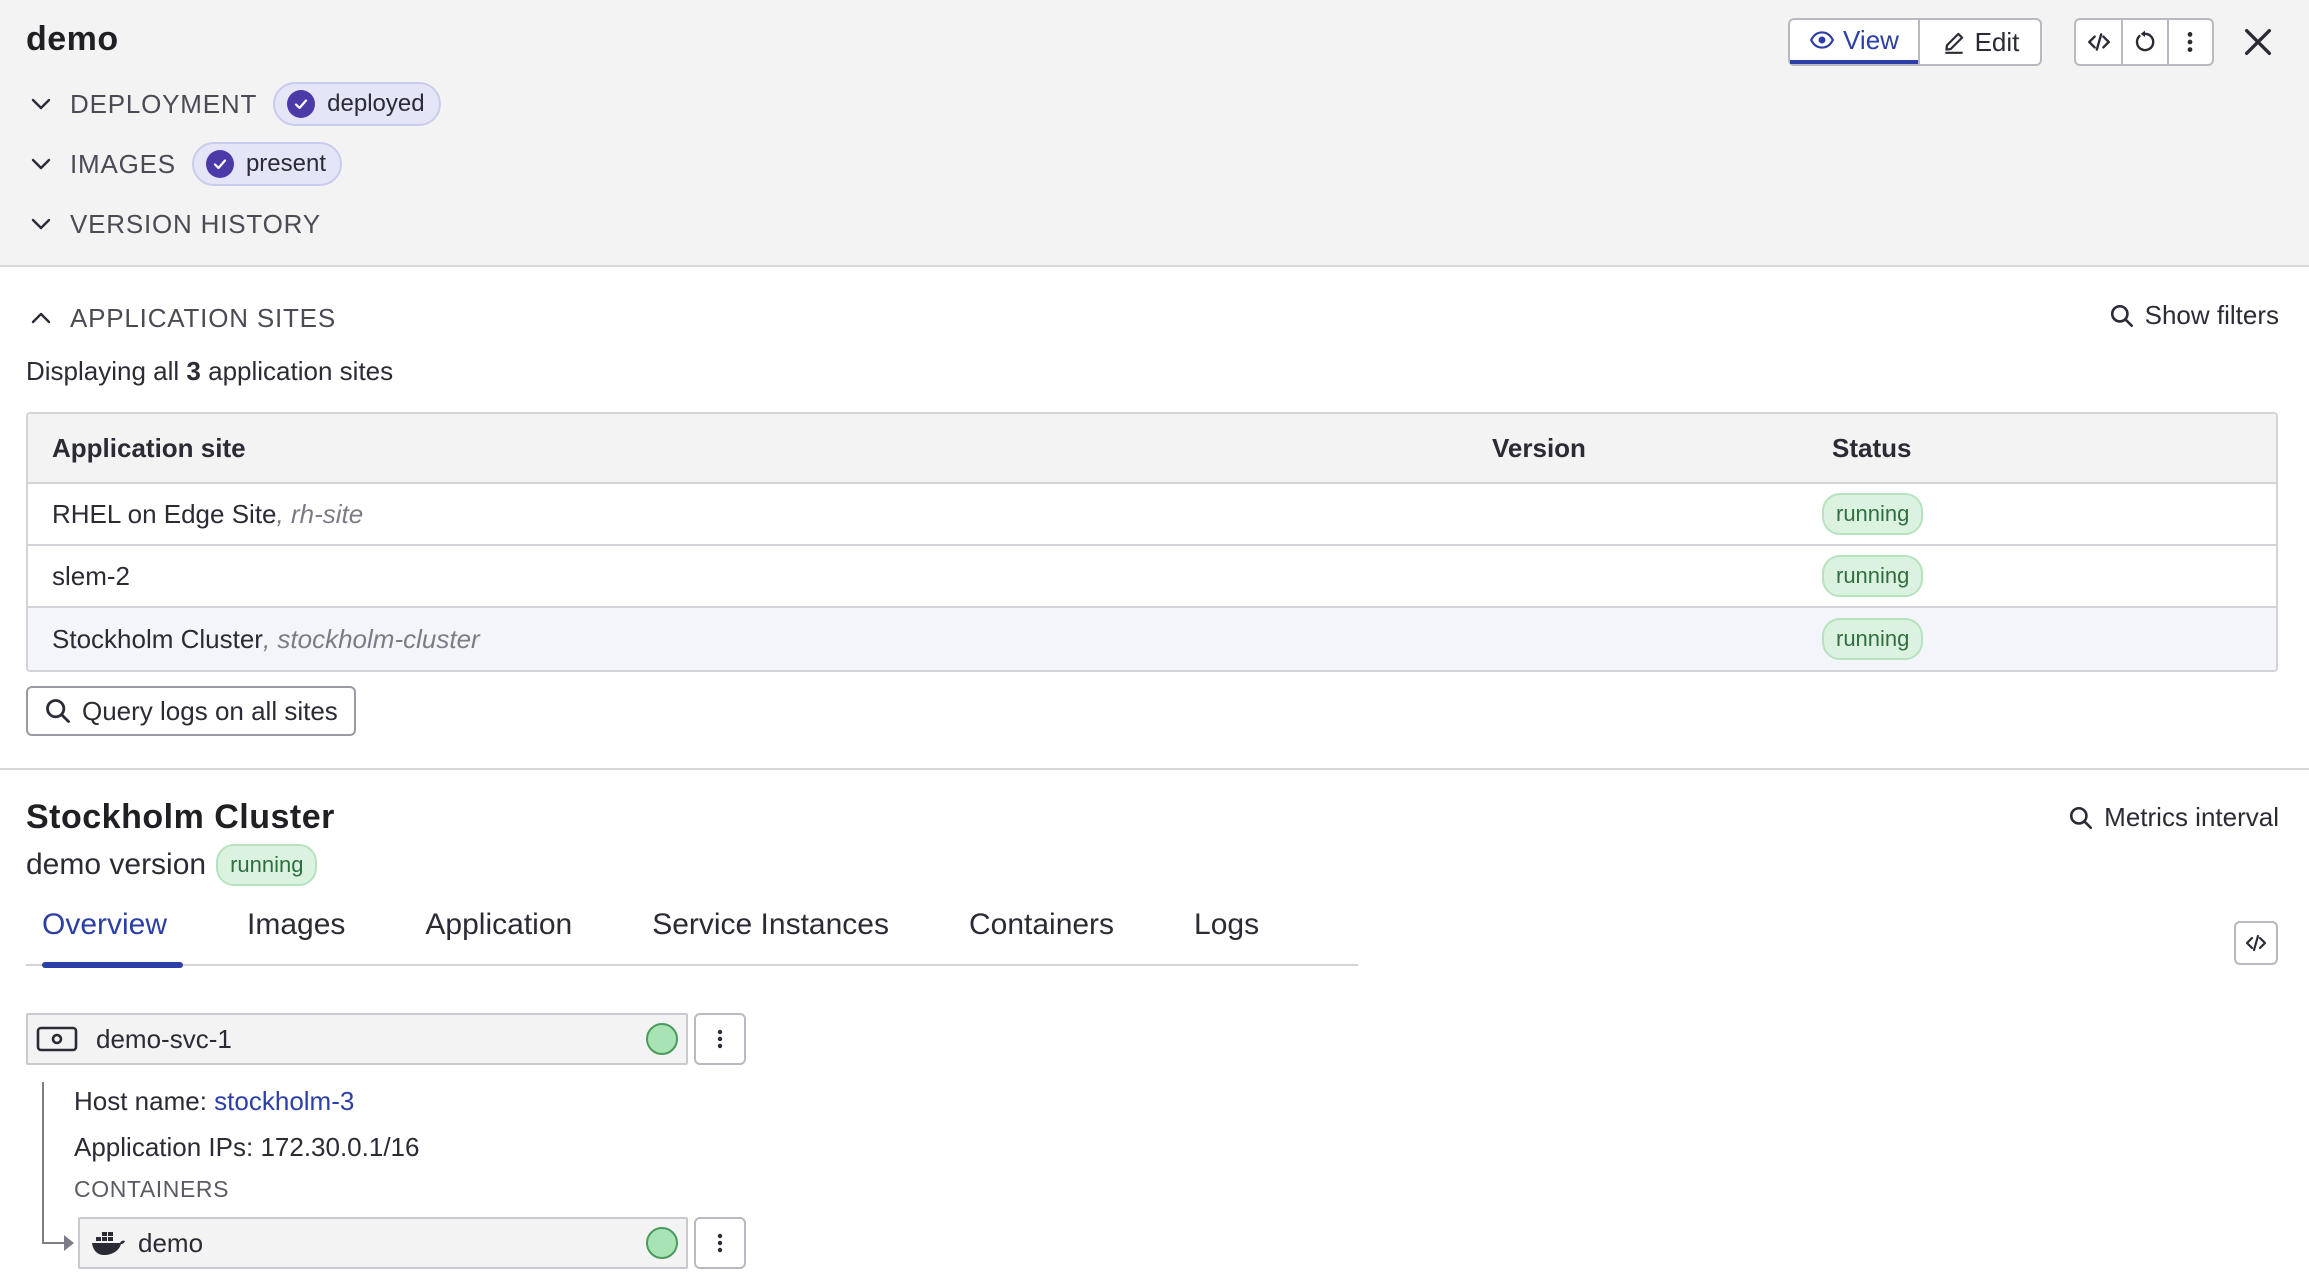  What do you see at coordinates (164, 1038) in the screenshot?
I see `service-name: demo-svc-1` at bounding box center [164, 1038].